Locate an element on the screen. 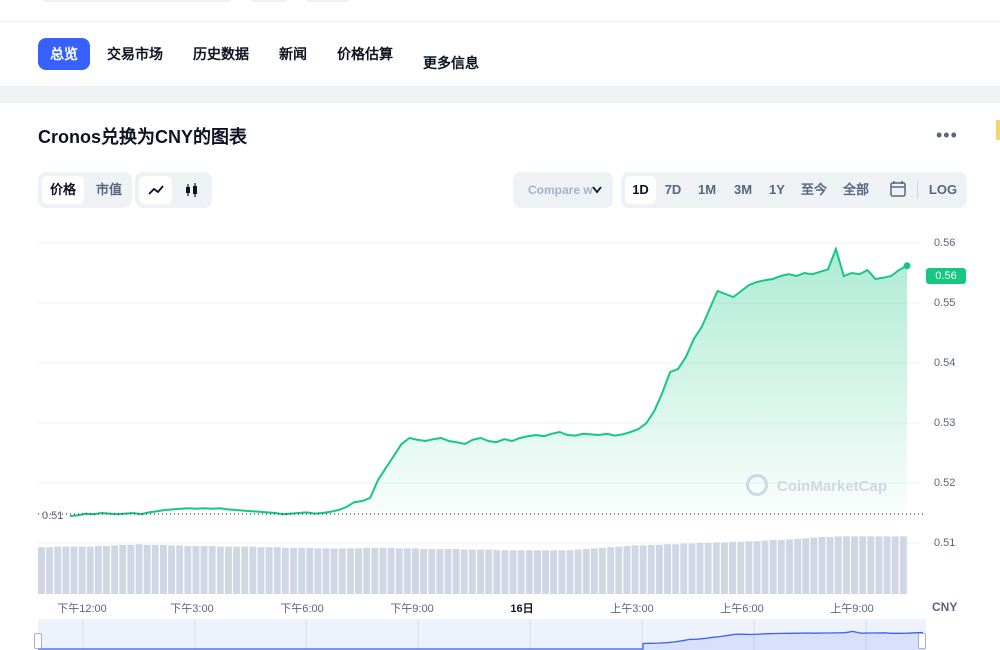 The image size is (1000, 650). candlestick-icon is located at coordinates (191, 190).